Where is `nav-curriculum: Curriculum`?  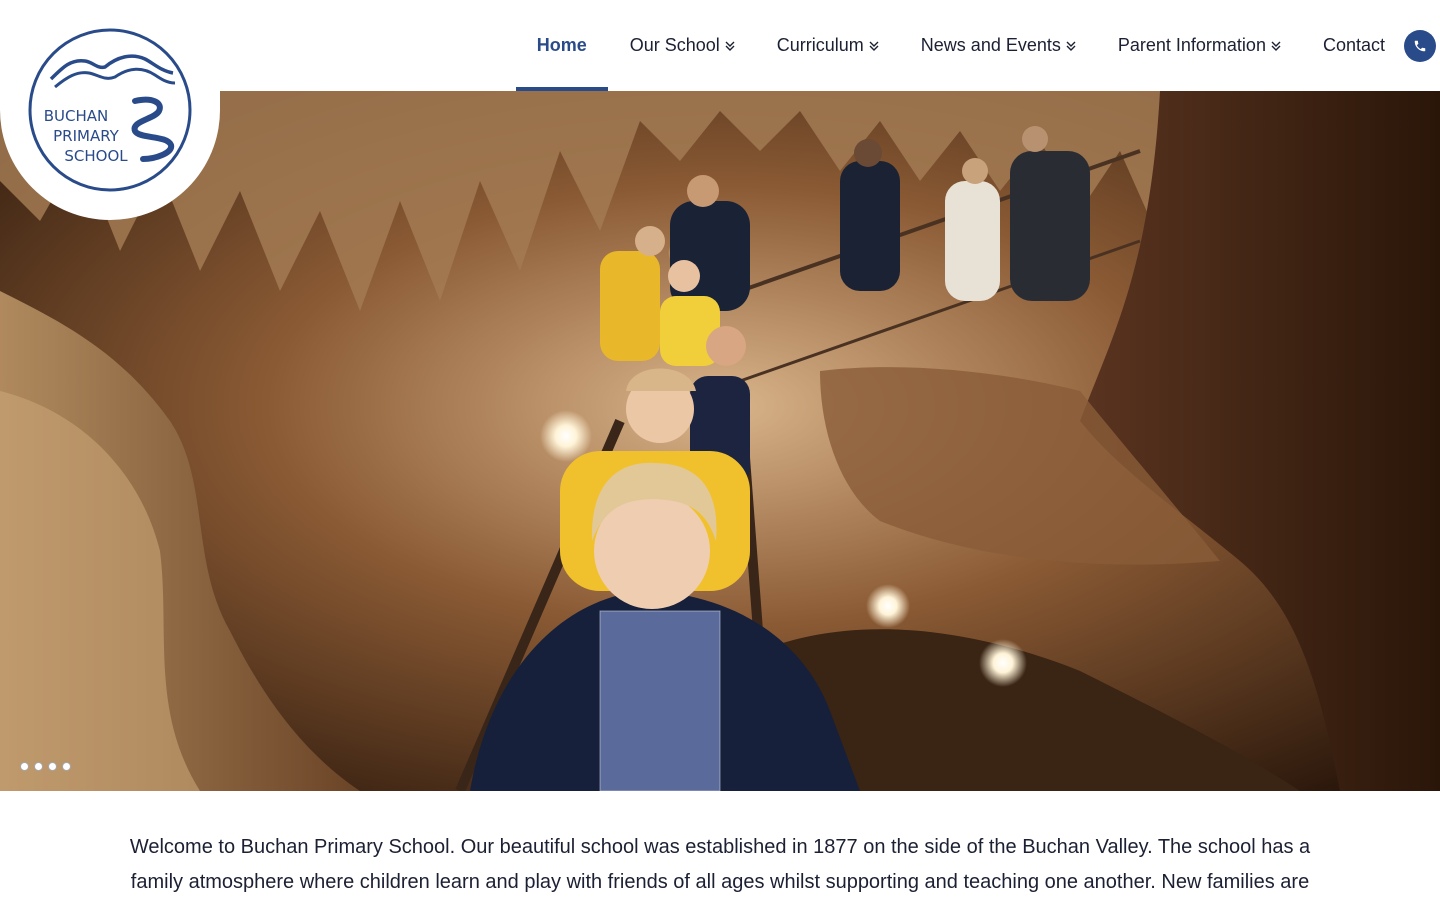 nav-curriculum: Curriculum is located at coordinates (828, 45).